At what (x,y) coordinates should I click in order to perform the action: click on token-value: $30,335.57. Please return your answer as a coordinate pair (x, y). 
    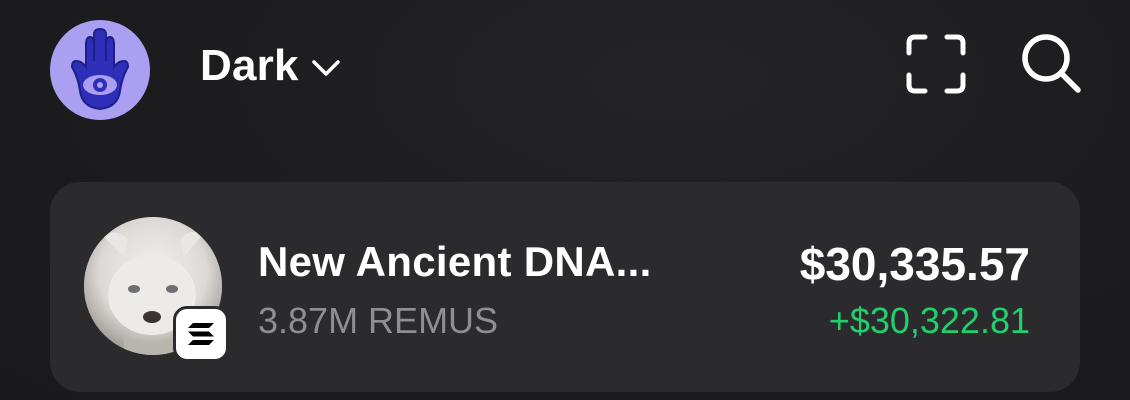
    Looking at the image, I should click on (914, 264).